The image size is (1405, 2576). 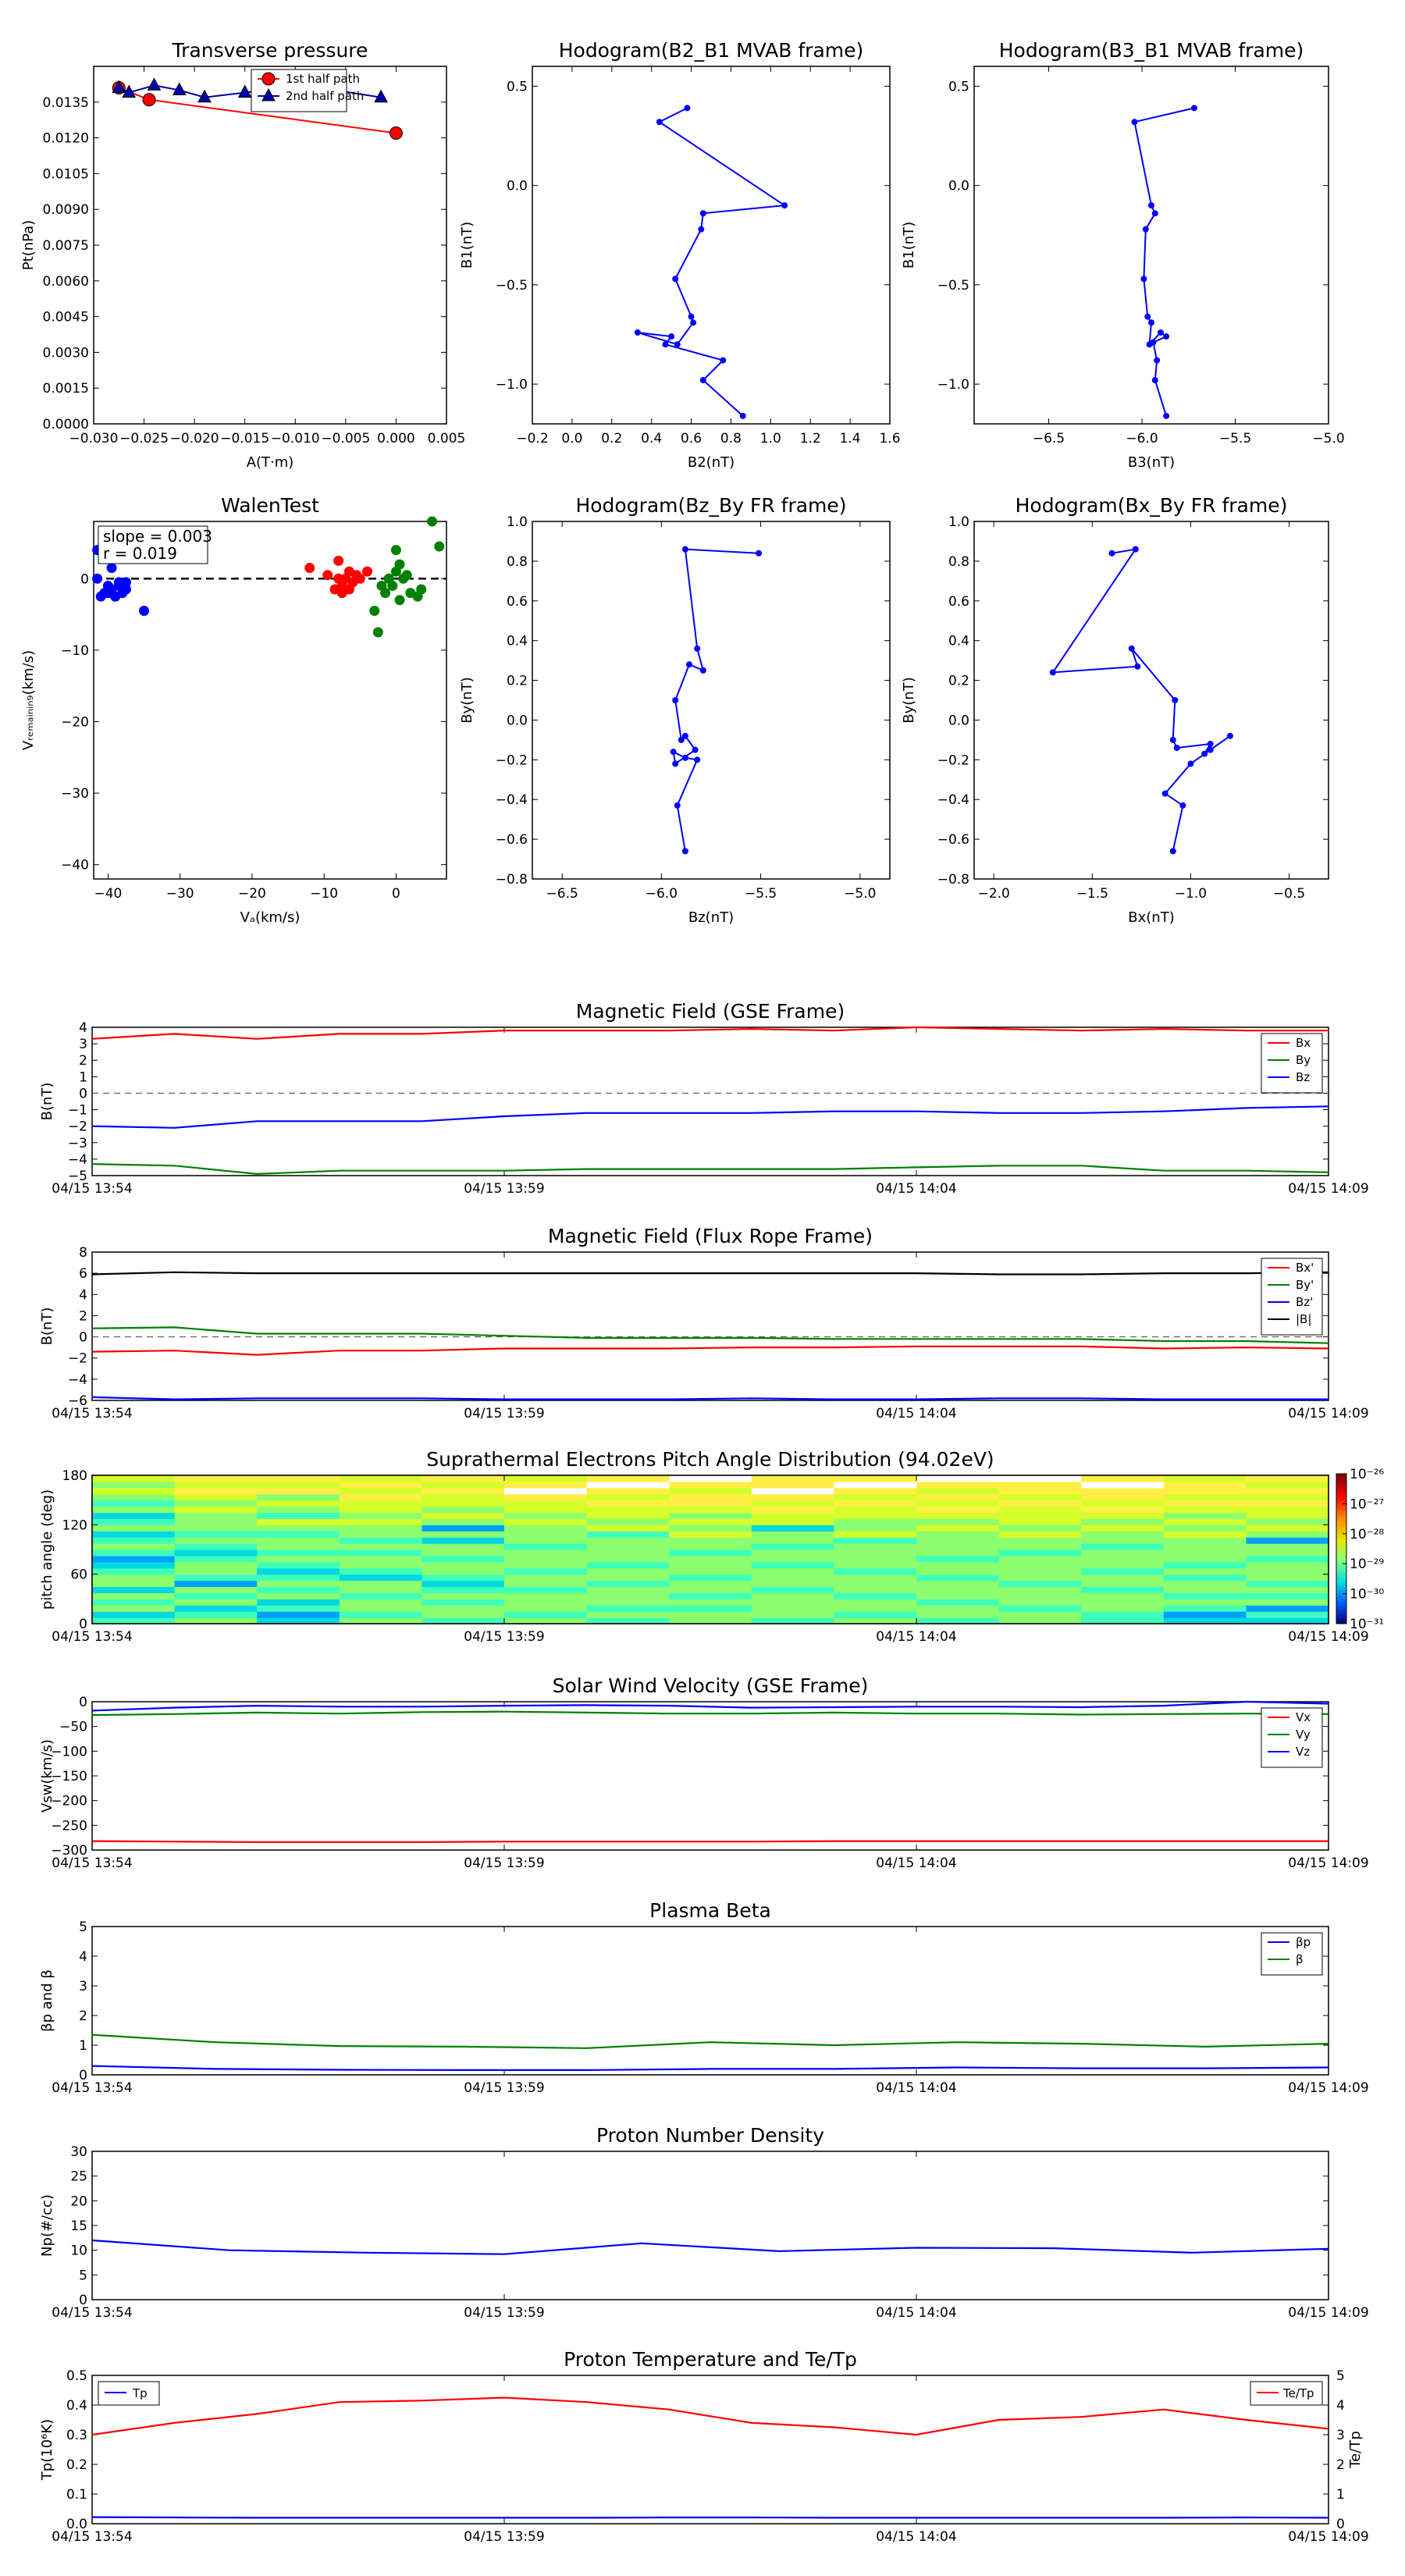 I want to click on y-tick-label: −100, so click(x=69, y=1751).